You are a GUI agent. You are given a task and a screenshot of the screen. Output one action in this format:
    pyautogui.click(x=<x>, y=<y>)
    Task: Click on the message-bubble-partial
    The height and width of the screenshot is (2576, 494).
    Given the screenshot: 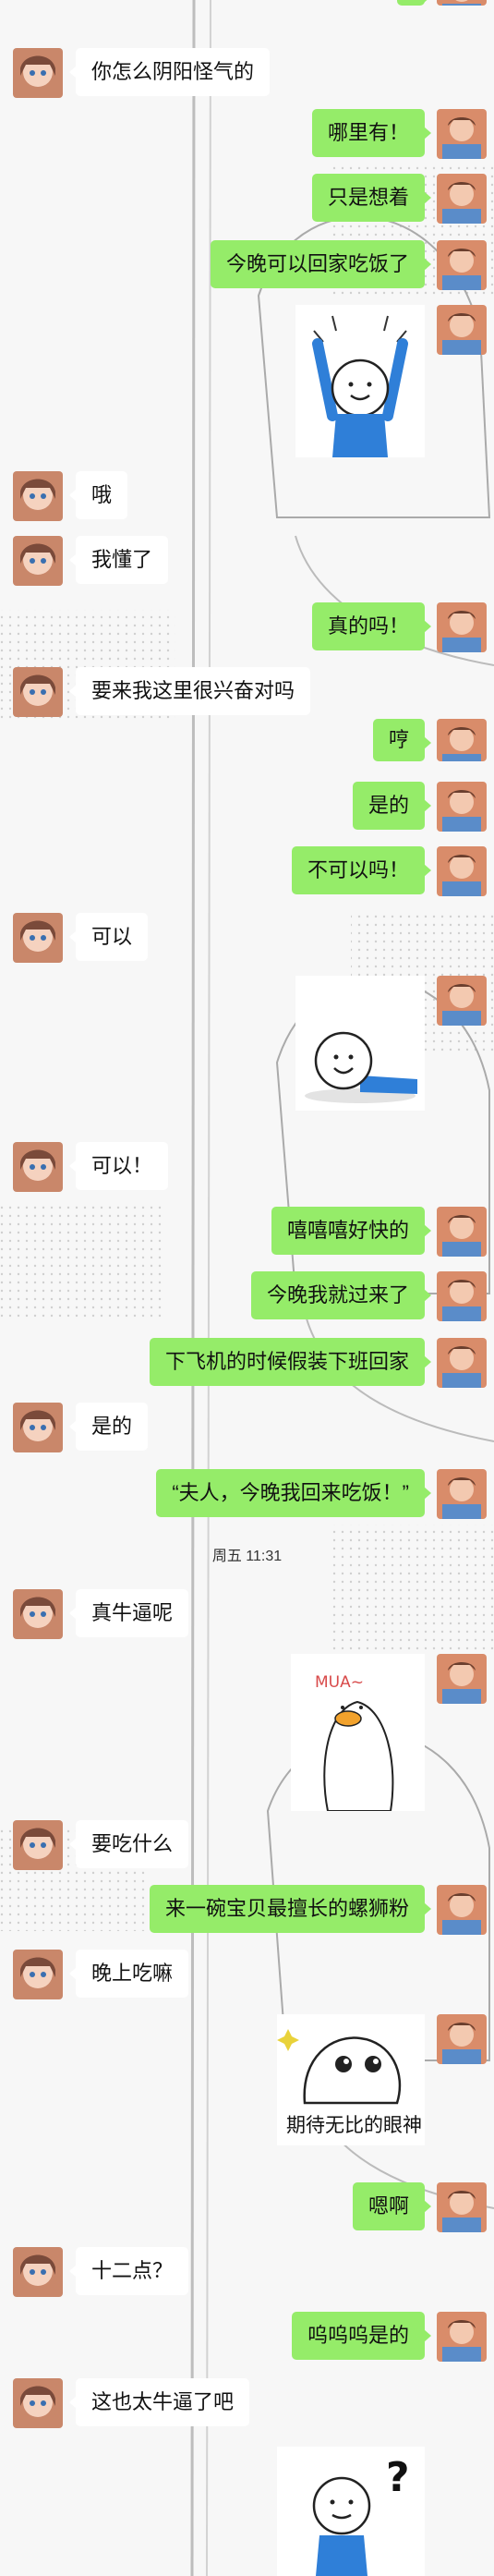 What is the action you would take?
    pyautogui.click(x=414, y=3)
    